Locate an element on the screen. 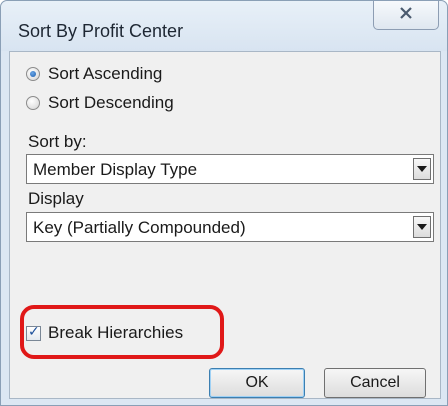 This screenshot has height=406, width=448. sort-by-label: Sort by: is located at coordinates (57, 141).